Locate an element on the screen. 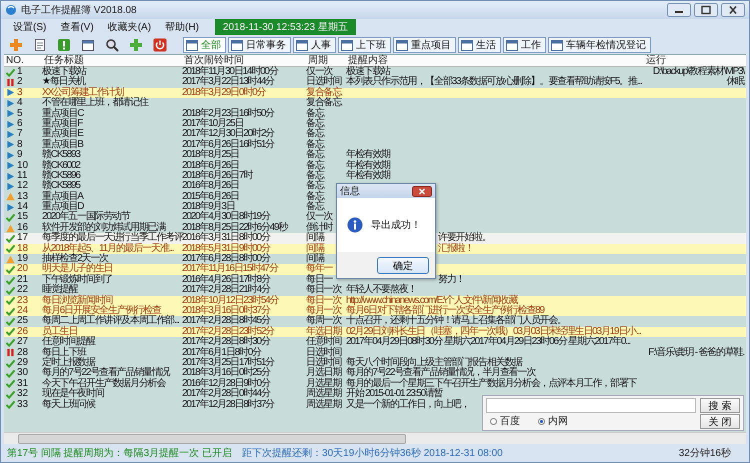 Image resolution: width=750 pixels, height=463 pixels. menu-item: 设置(S) is located at coordinates (29, 27).